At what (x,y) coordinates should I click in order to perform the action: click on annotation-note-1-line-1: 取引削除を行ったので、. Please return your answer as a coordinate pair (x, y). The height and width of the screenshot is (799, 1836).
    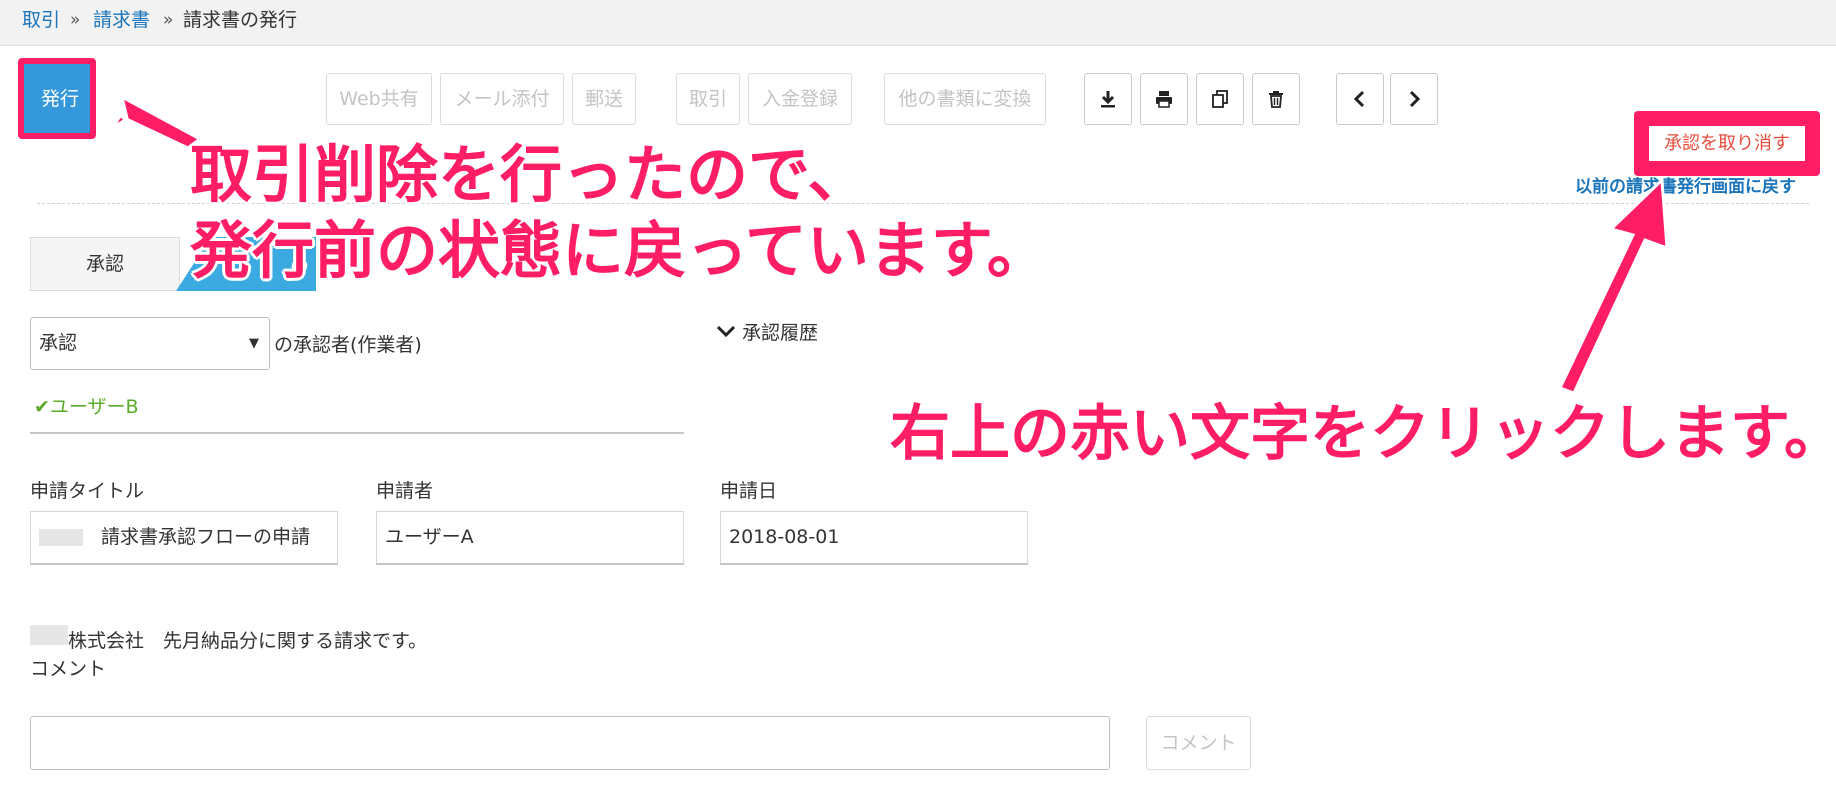
    Looking at the image, I should click on (530, 174).